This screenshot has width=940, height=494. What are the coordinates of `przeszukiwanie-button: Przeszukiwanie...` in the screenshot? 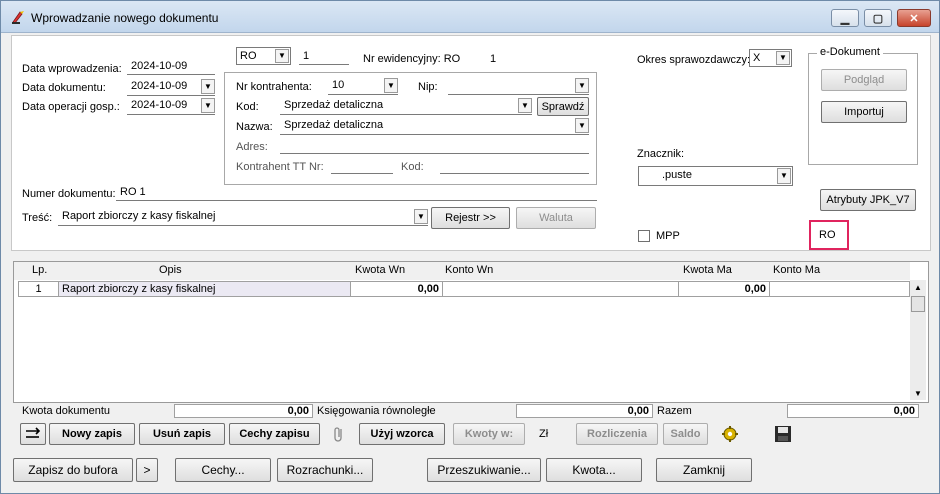 It's located at (484, 470).